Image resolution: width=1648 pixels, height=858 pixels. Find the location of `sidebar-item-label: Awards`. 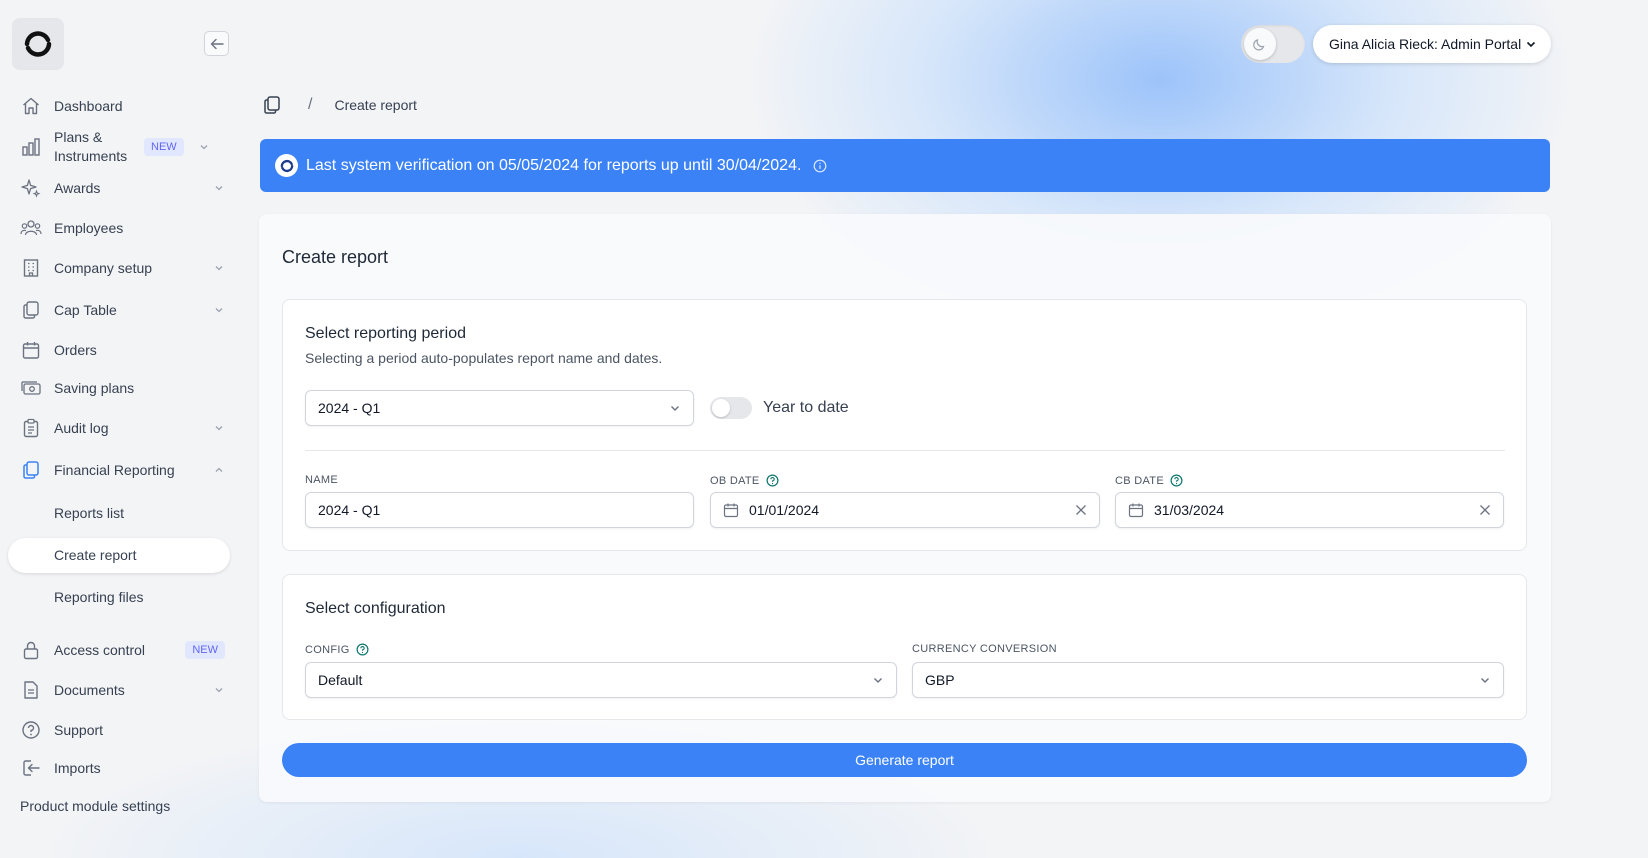

sidebar-item-label: Awards is located at coordinates (77, 187).